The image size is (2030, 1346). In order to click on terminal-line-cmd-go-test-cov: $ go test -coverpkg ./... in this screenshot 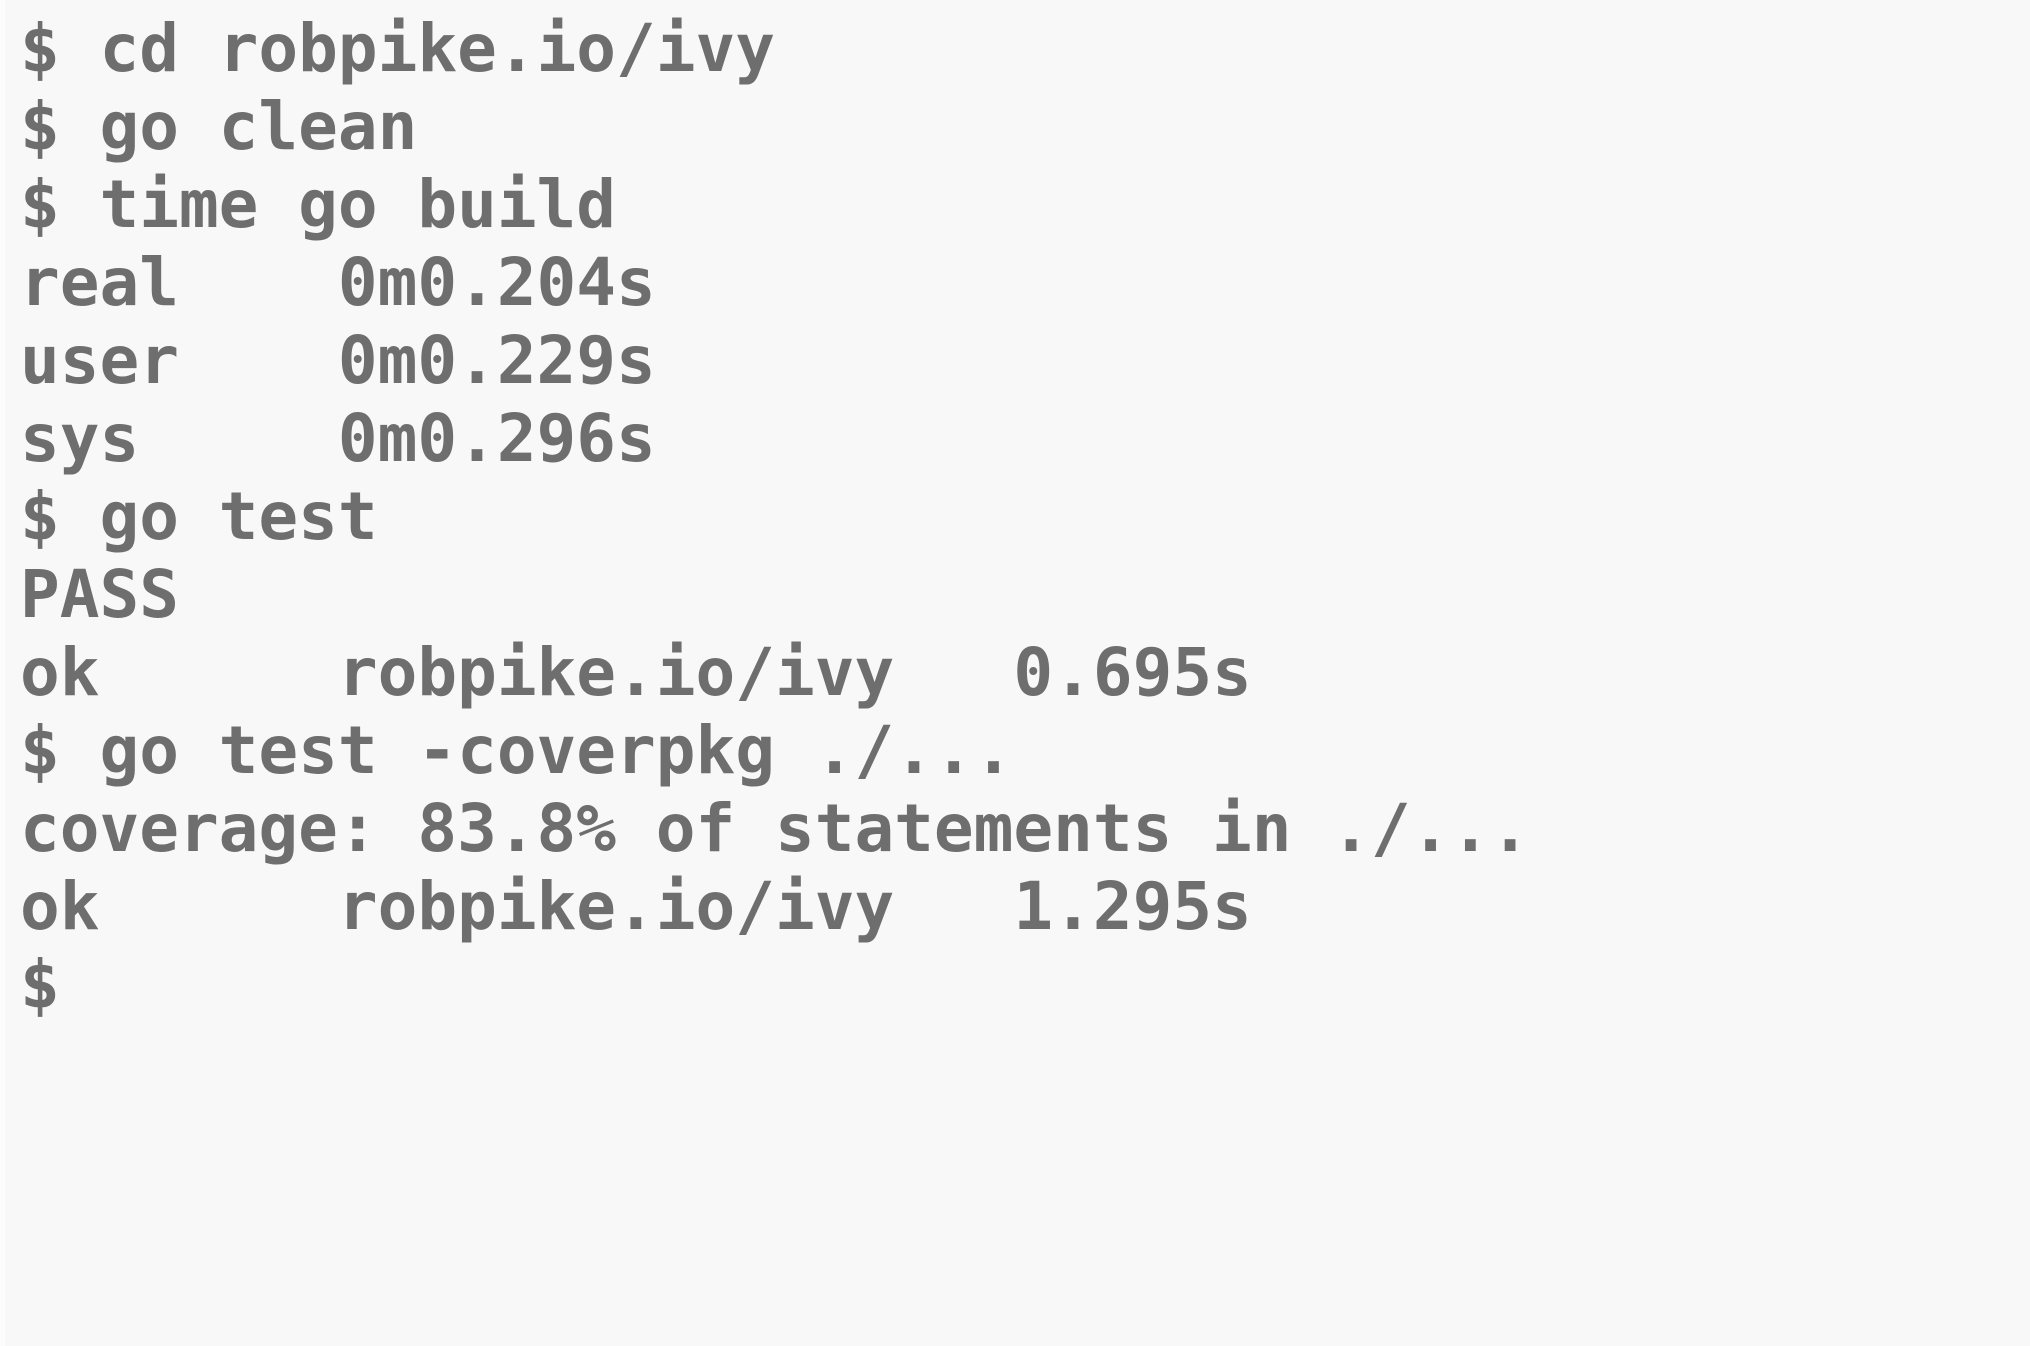, I will do `click(517, 750)`.